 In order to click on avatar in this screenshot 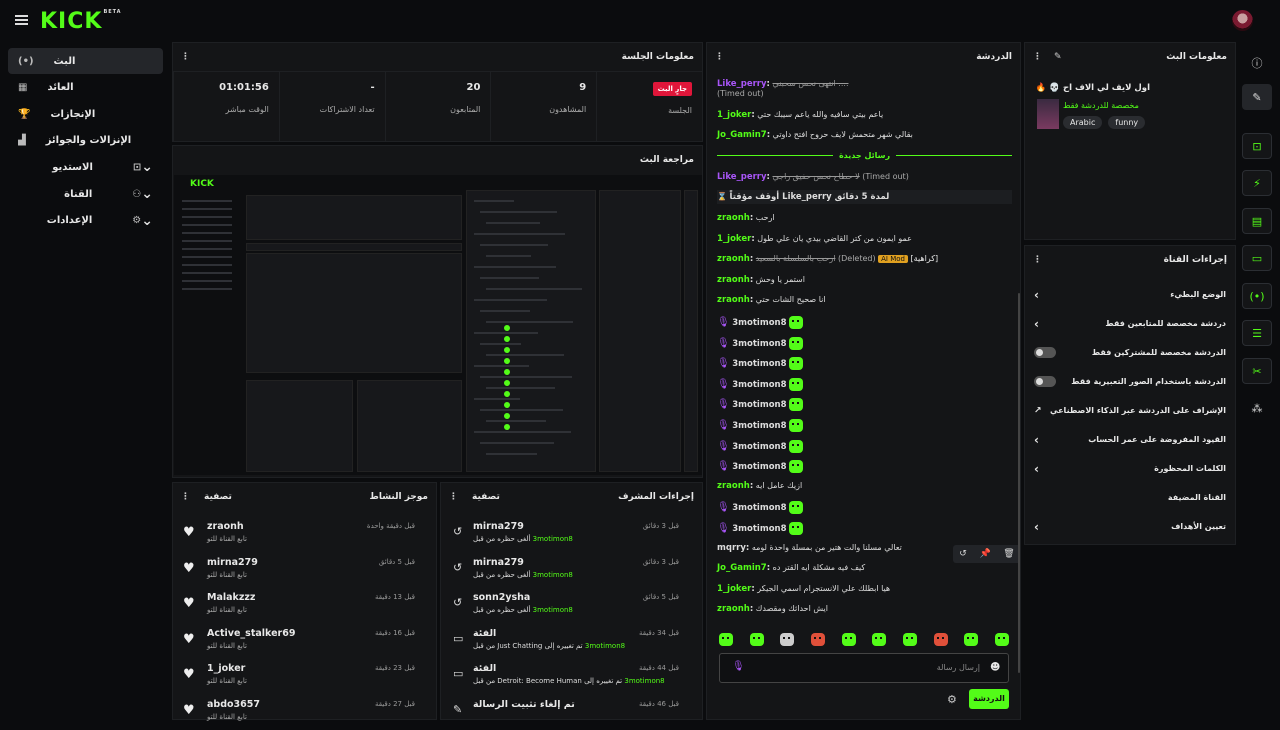, I will do `click(1242, 20)`.